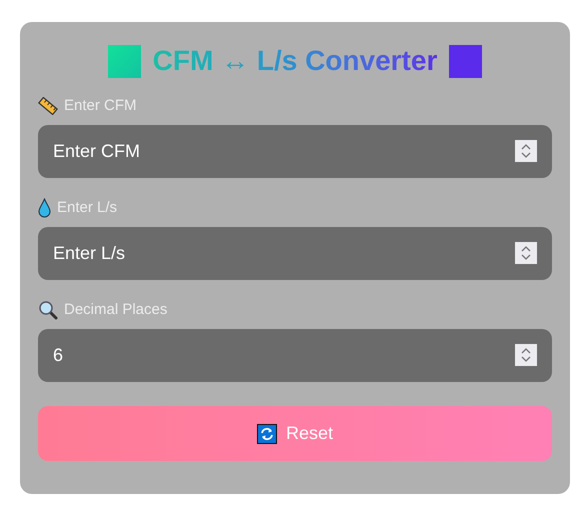 Image resolution: width=586 pixels, height=507 pixels. Describe the element at coordinates (100, 106) in the screenshot. I see `field-label: Enter CFM` at that location.